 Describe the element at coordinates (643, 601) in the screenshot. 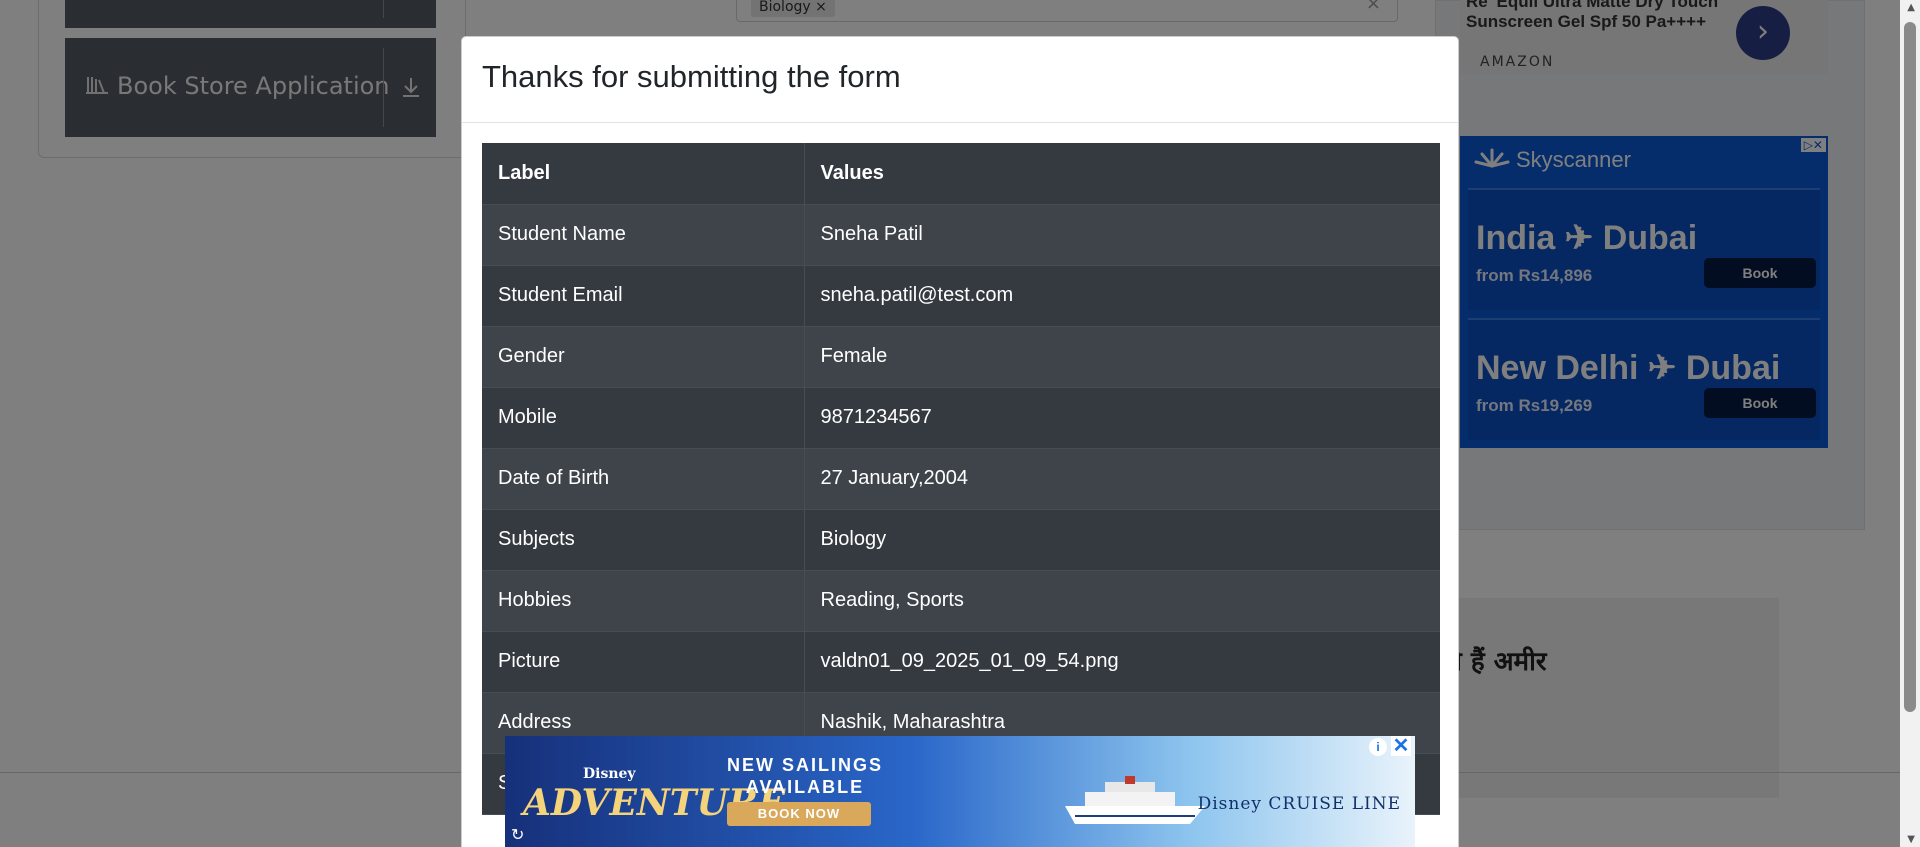

I see `row-label: Hobbies` at that location.